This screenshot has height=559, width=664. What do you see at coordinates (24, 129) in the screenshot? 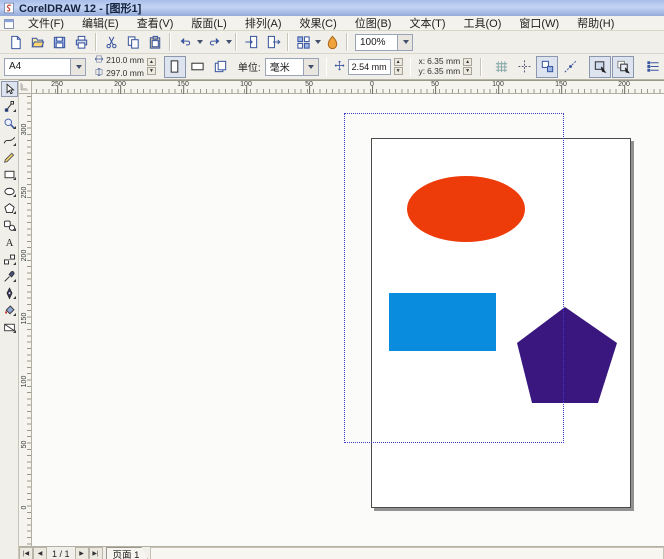
I see `v-ruler-label: 300` at bounding box center [24, 129].